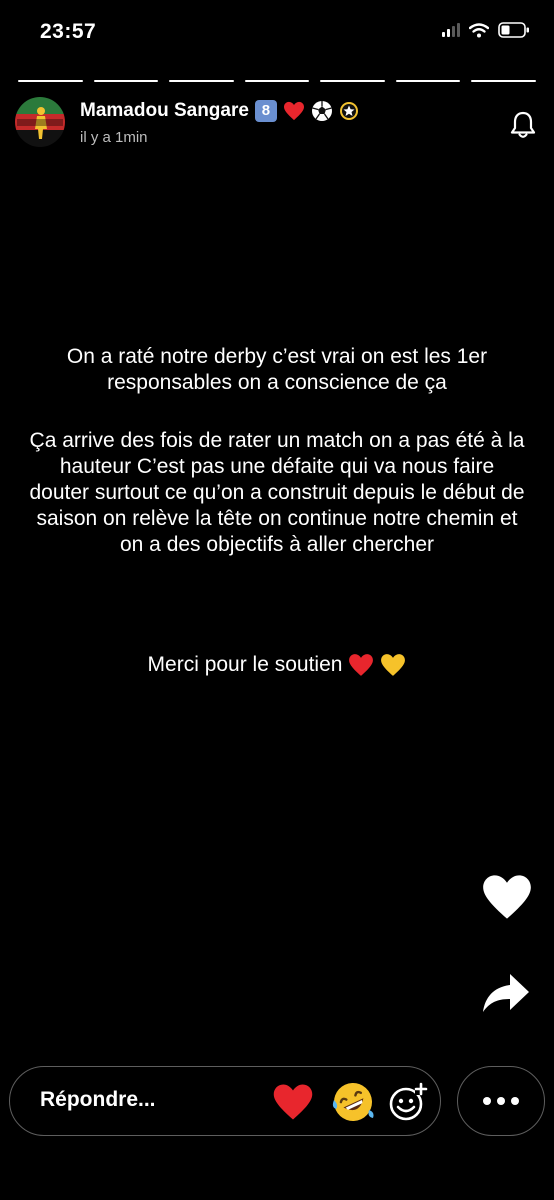 The width and height of the screenshot is (554, 1200). What do you see at coordinates (513, 30) in the screenshot?
I see `battery-icon` at bounding box center [513, 30].